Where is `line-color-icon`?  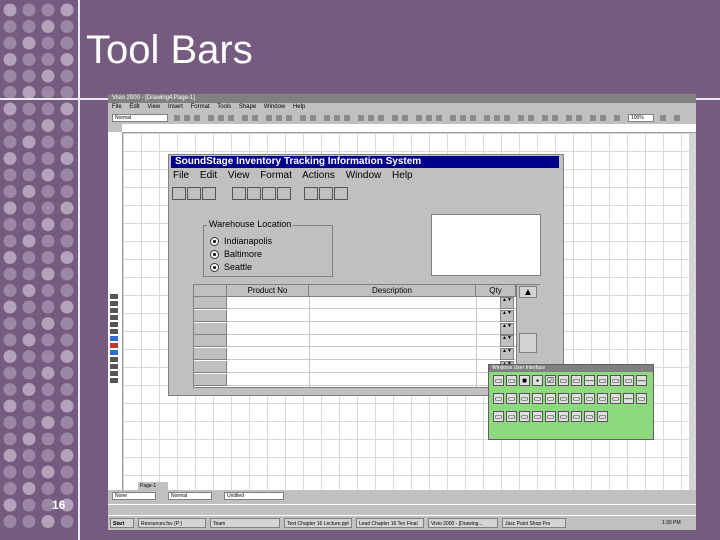
line-color-icon is located at coordinates (429, 118).